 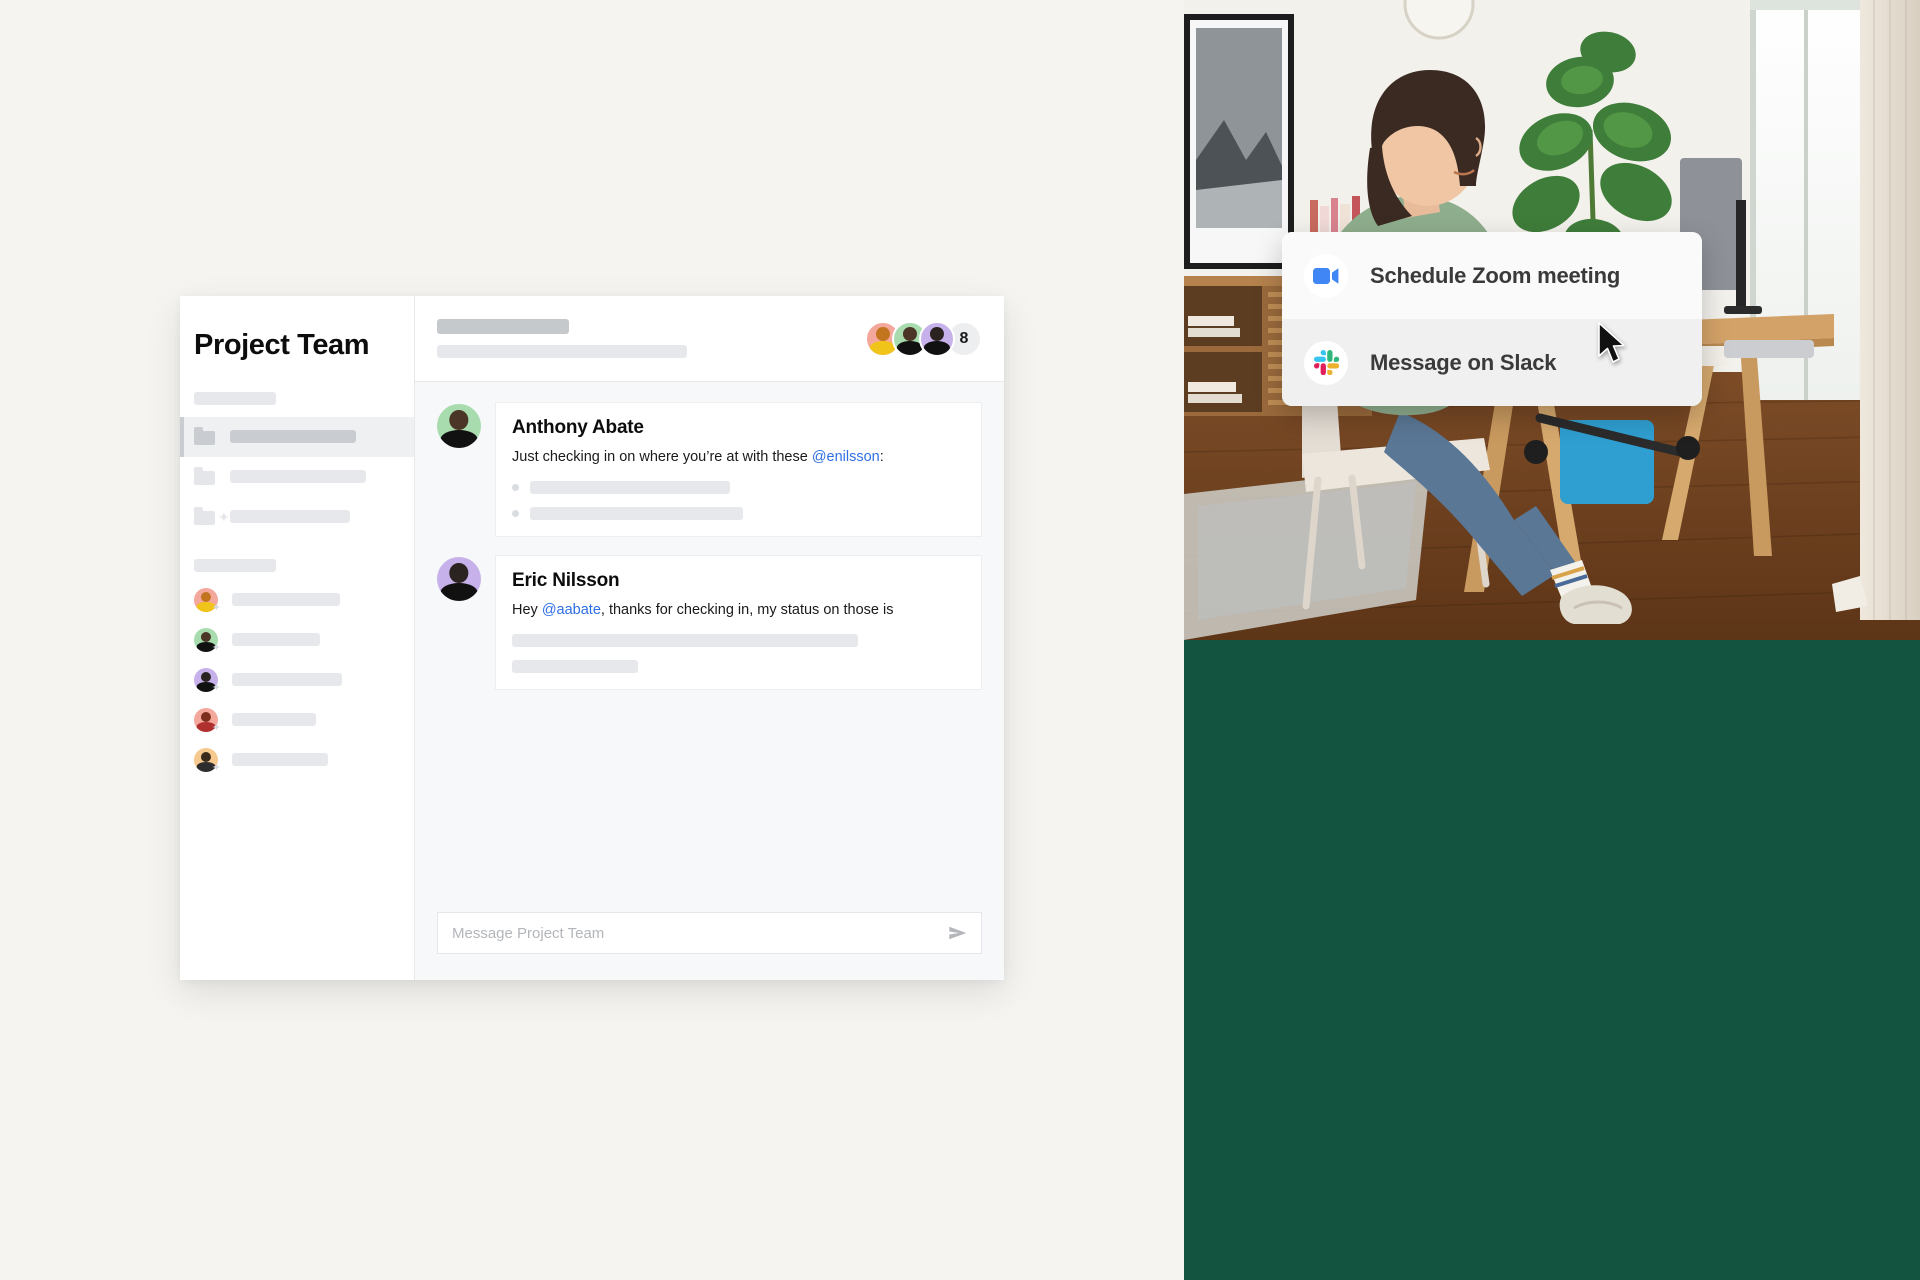 I want to click on menu-item-message-on-slack: Message on Slack, so click(x=1492, y=362).